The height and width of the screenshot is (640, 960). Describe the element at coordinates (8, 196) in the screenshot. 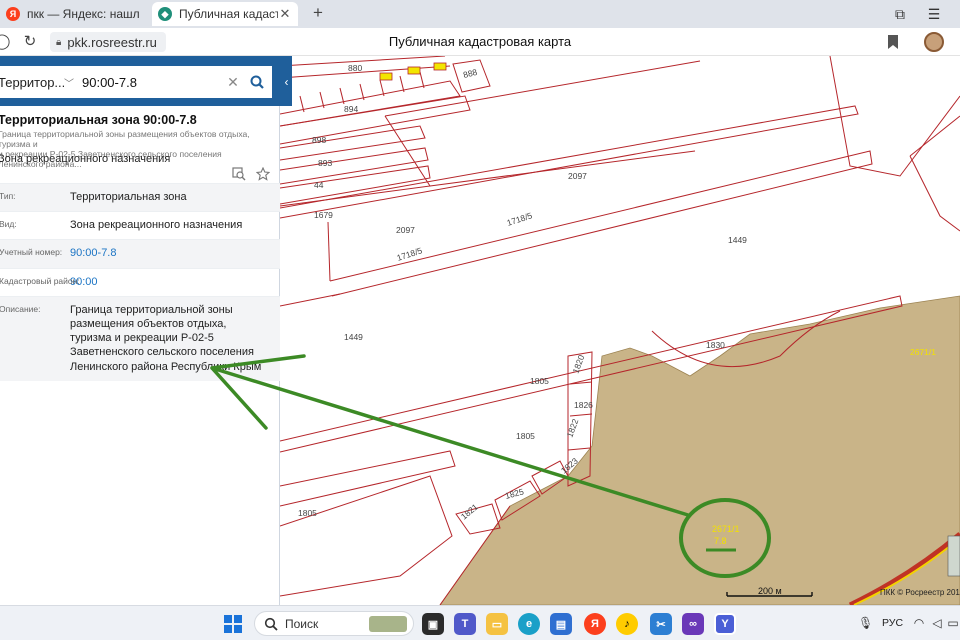

I see `attr-key: Тип:` at that location.